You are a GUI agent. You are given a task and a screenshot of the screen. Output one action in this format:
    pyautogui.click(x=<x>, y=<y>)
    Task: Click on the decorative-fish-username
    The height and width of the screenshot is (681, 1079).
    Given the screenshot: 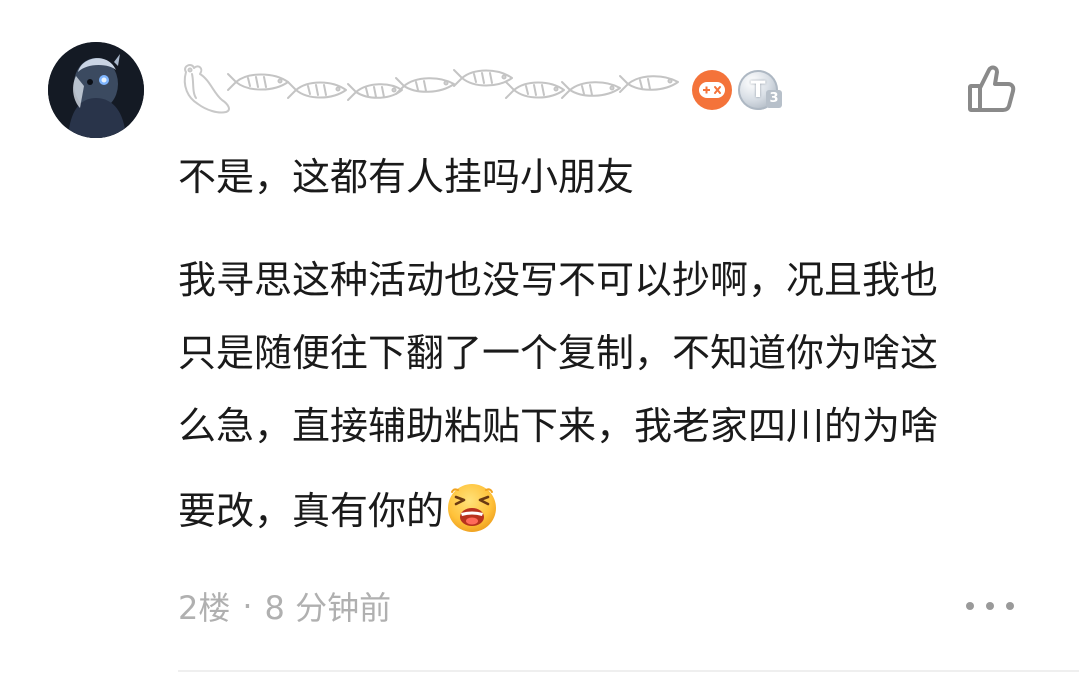 What is the action you would take?
    pyautogui.click(x=431, y=89)
    